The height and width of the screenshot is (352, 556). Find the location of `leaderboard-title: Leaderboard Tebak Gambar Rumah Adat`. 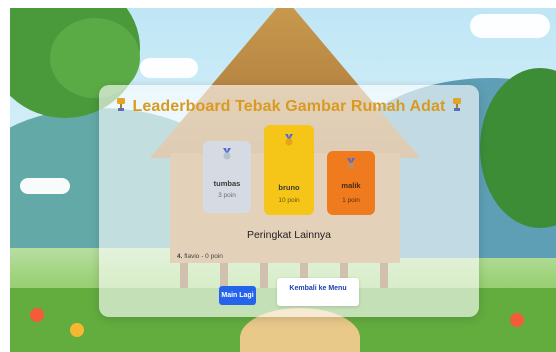

leaderboard-title: Leaderboard Tebak Gambar Rumah Adat is located at coordinates (289, 106).